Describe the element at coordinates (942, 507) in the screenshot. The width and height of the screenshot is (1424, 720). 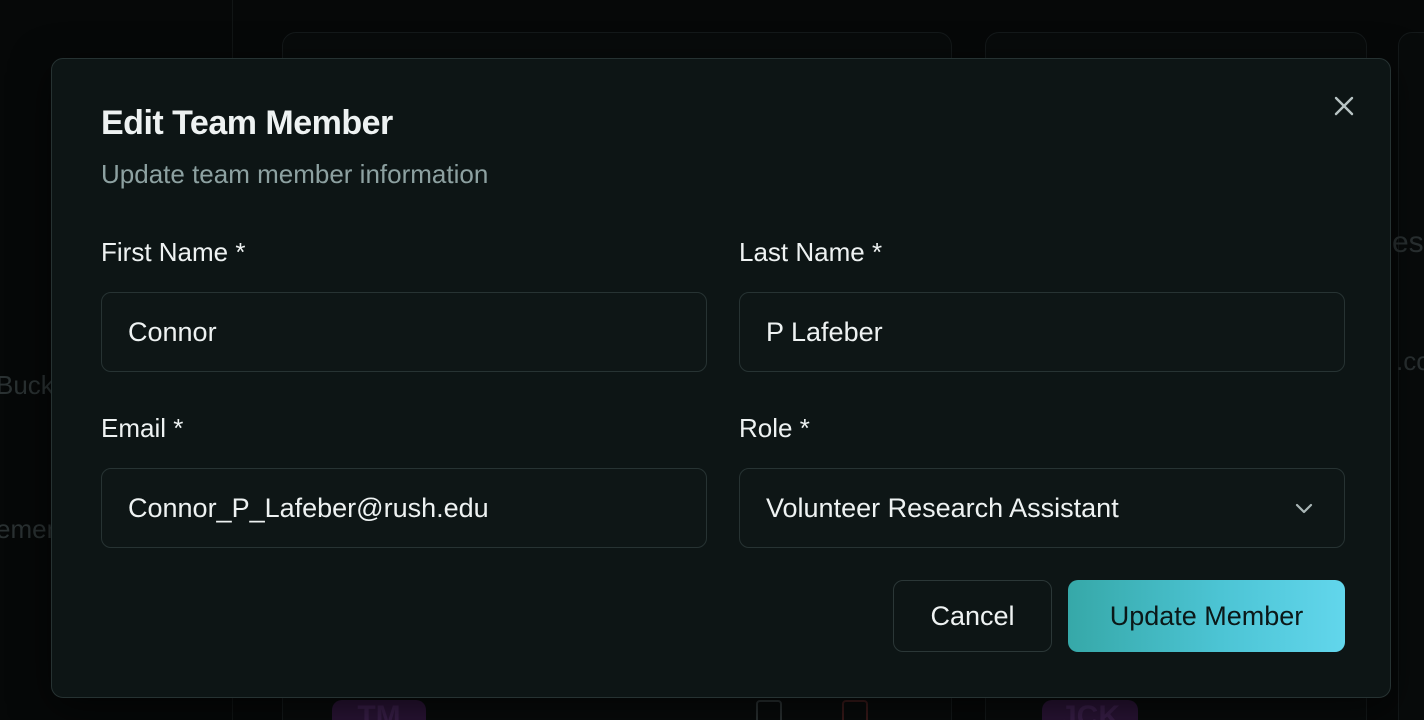
I see `role-selected-value: Volunteer Research Assistant` at that location.